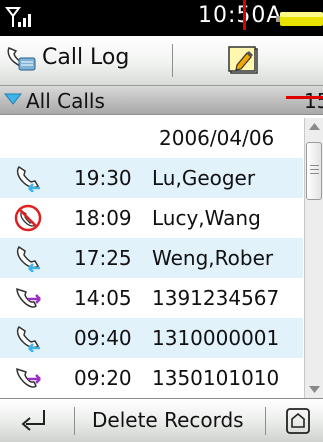 This screenshot has height=442, width=323. What do you see at coordinates (216, 378) in the screenshot?
I see `contact-name: 1350101010` at bounding box center [216, 378].